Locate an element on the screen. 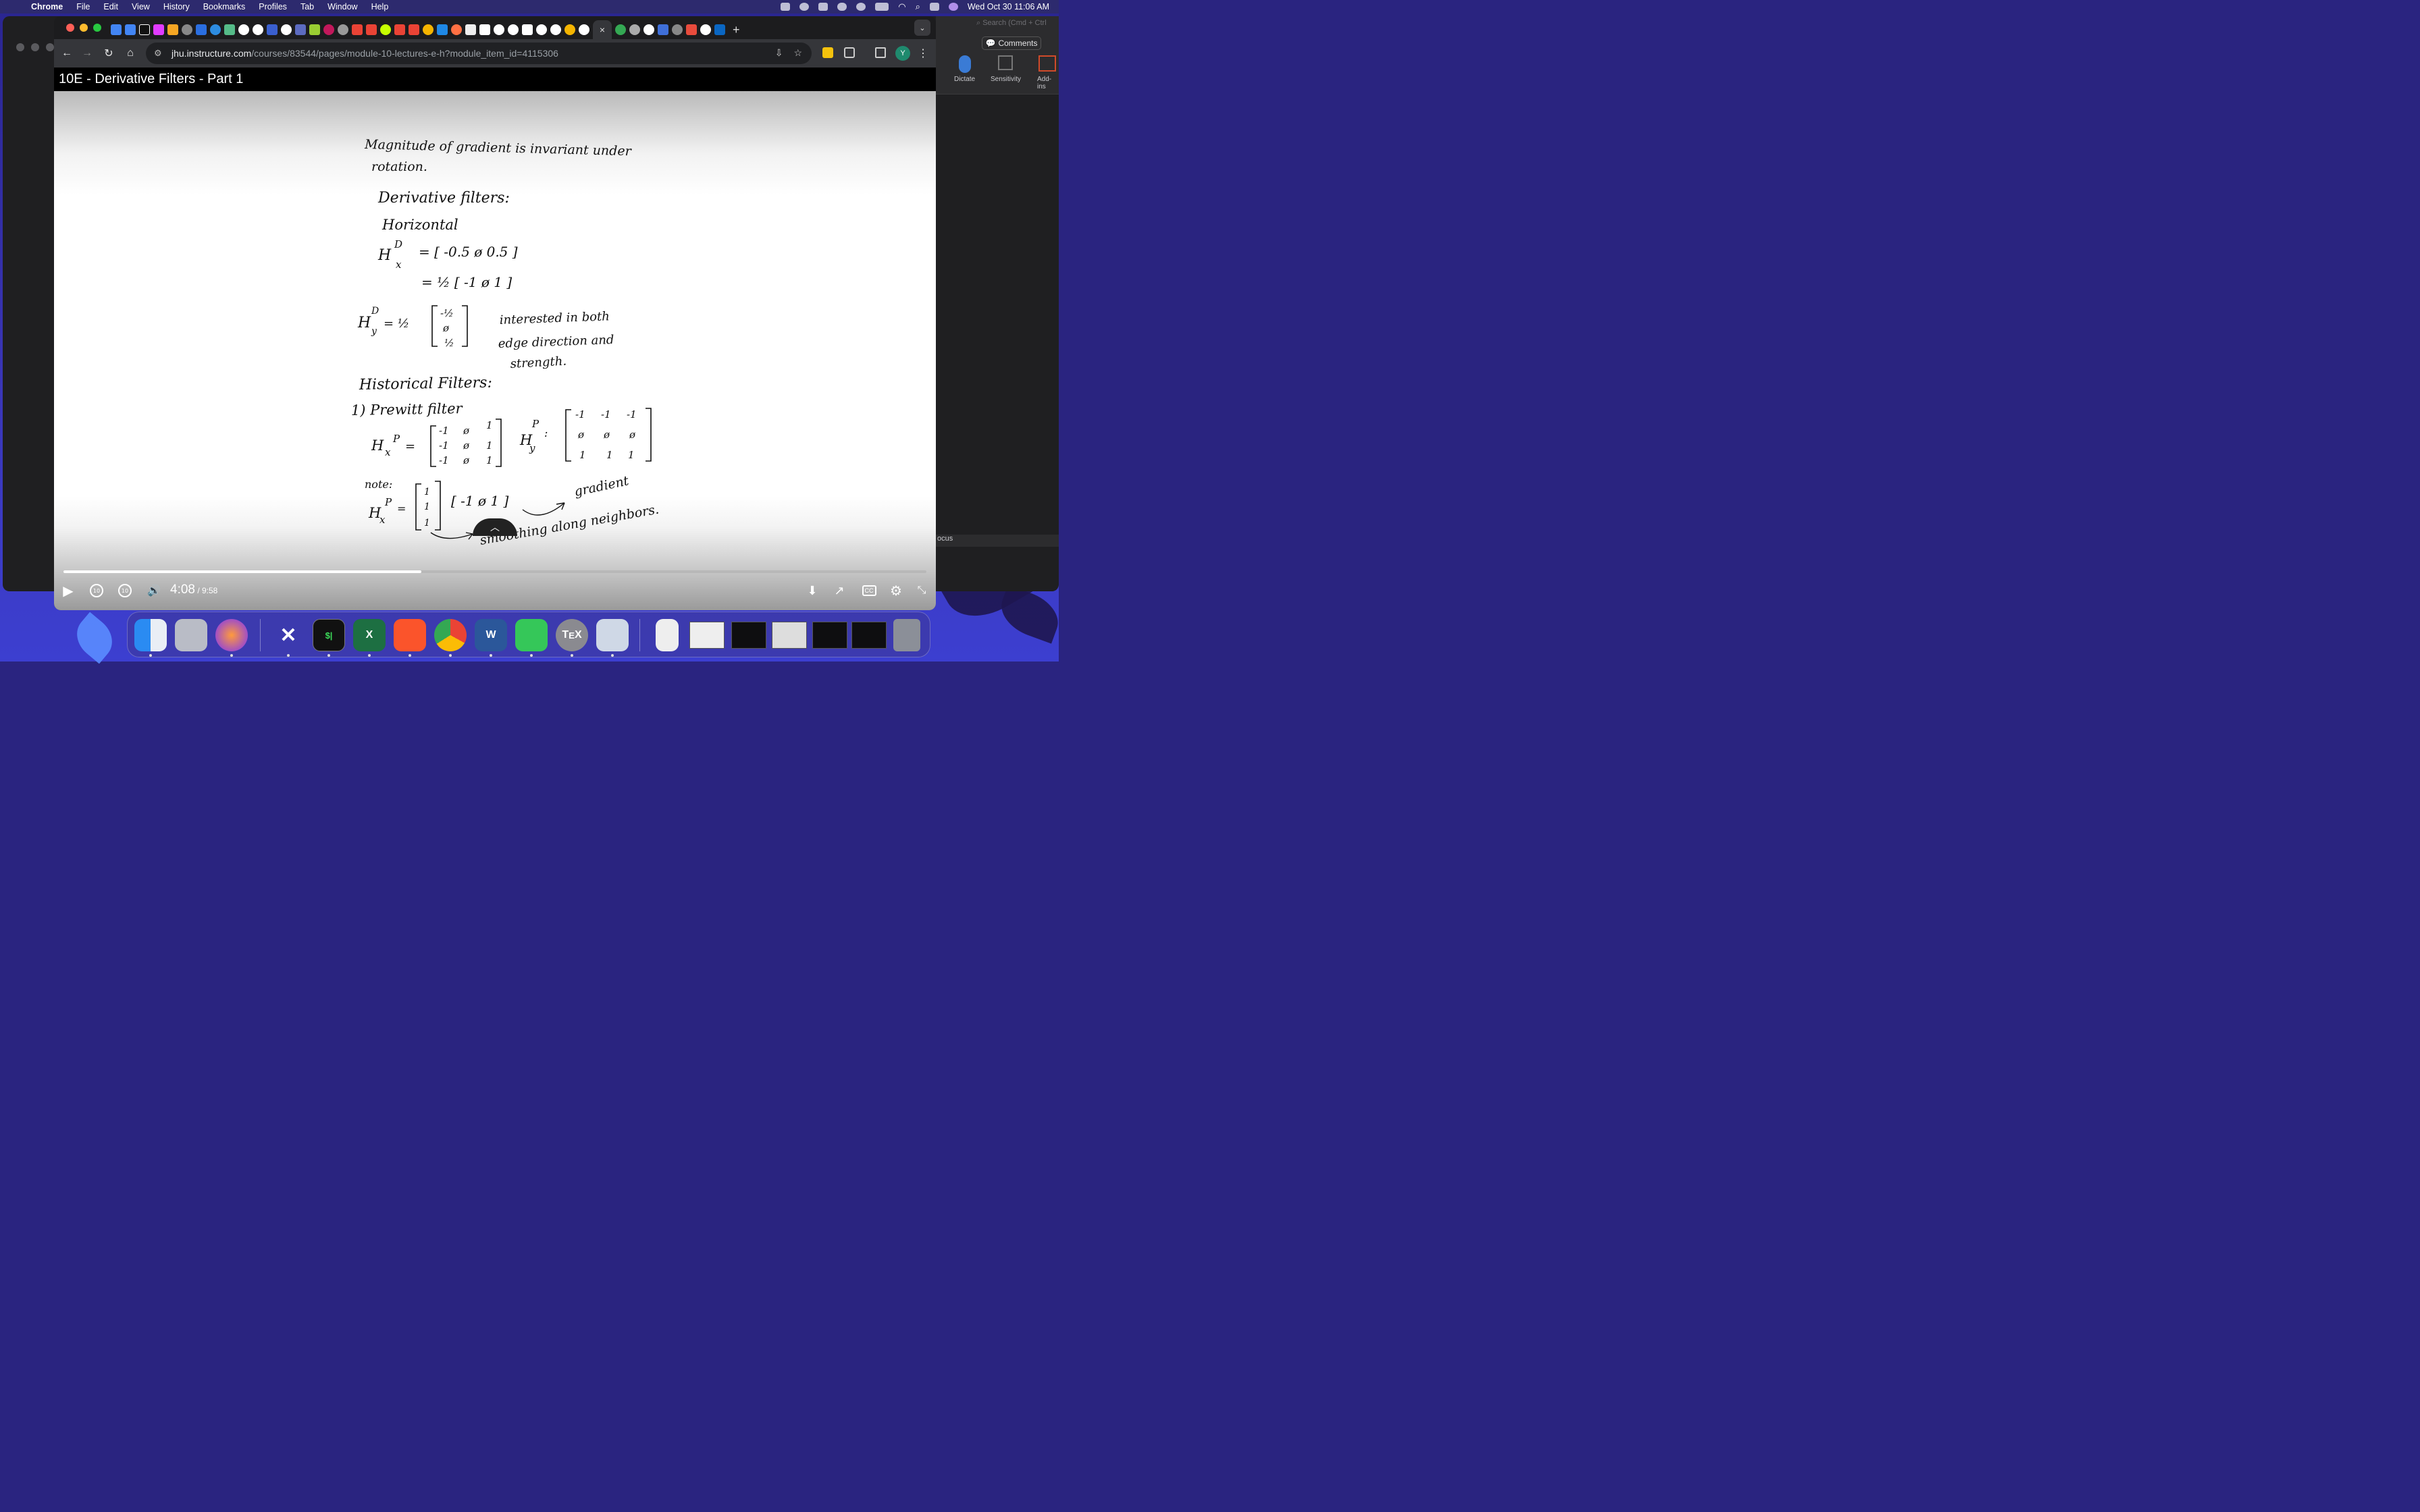  tcia-file-icon is located at coordinates (667, 635).